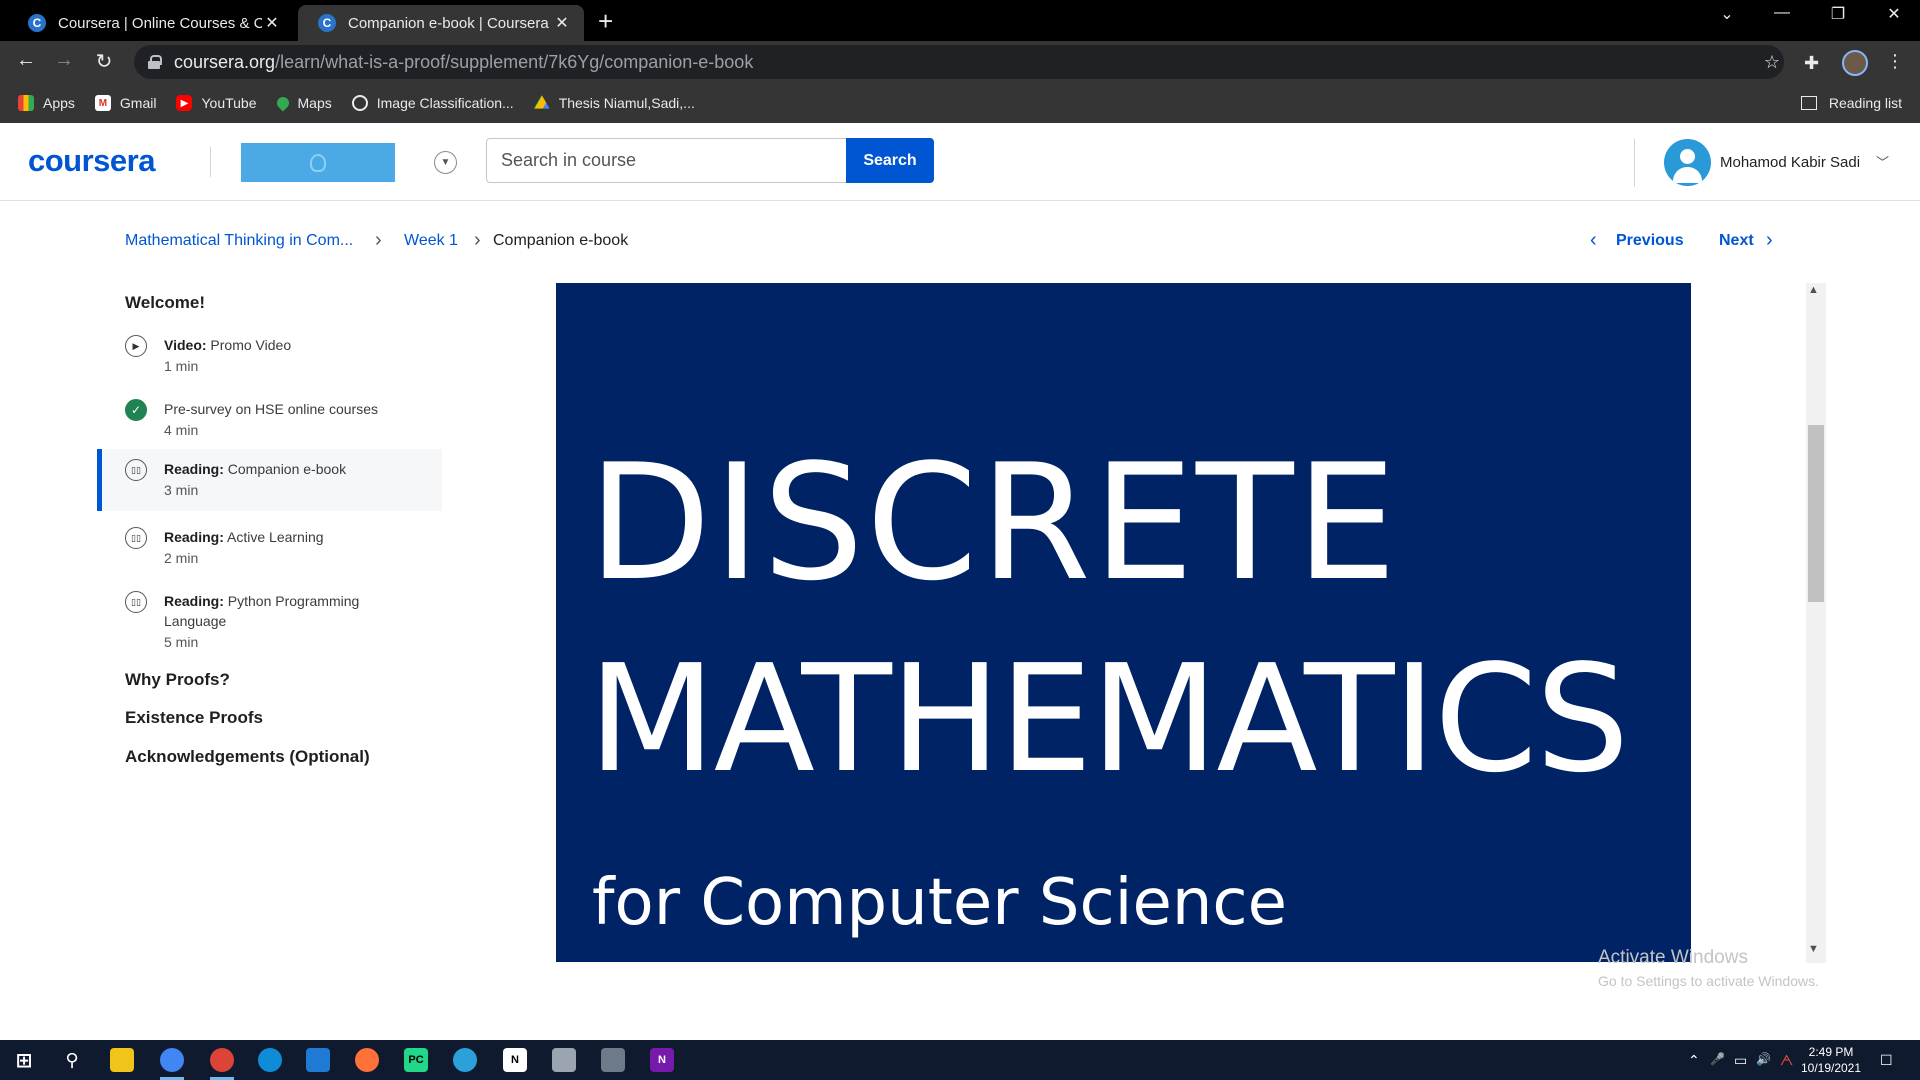 This screenshot has height=1080, width=1920. I want to click on vscode-icon, so click(318, 1060).